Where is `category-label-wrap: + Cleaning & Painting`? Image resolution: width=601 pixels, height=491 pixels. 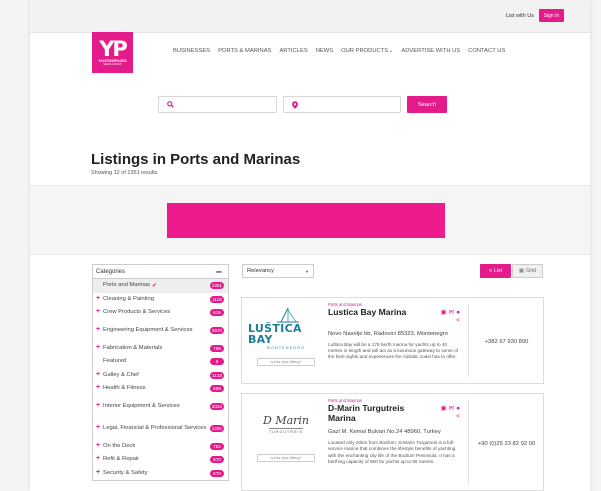 category-label-wrap: + Cleaning & Painting is located at coordinates (125, 299).